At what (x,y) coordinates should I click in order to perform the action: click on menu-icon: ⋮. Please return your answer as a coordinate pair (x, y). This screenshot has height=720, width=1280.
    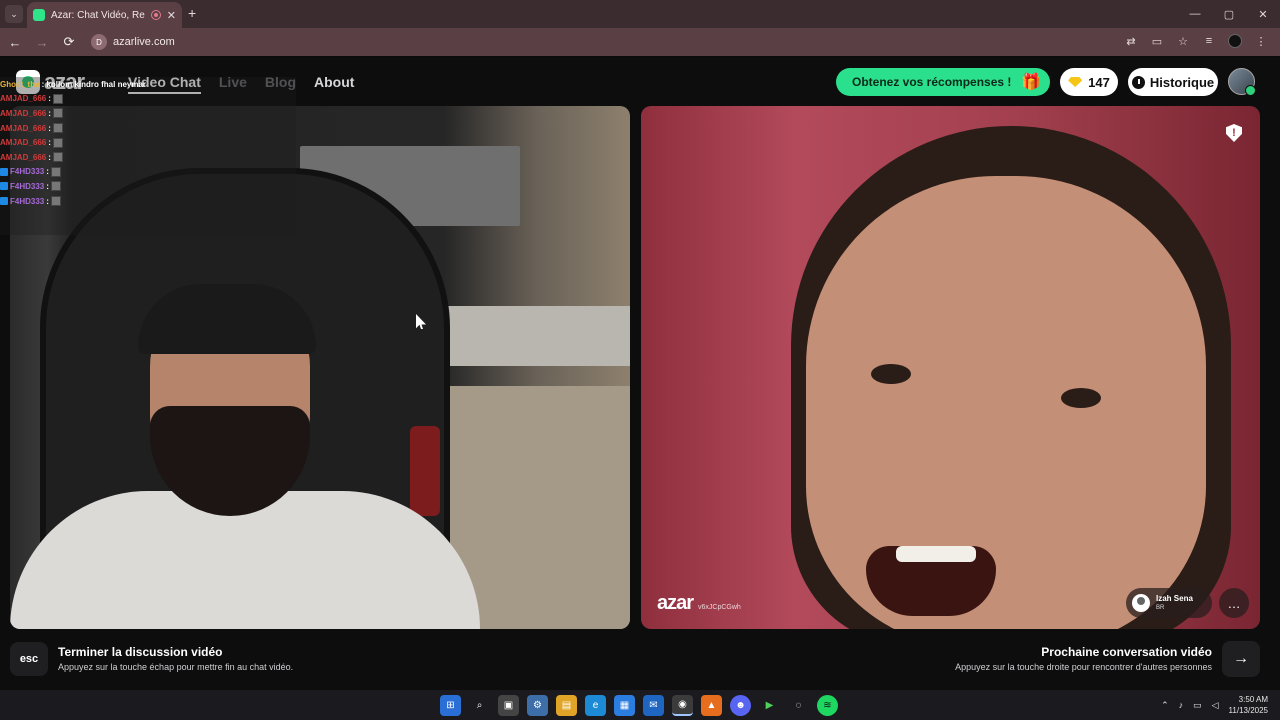
    Looking at the image, I should click on (1261, 41).